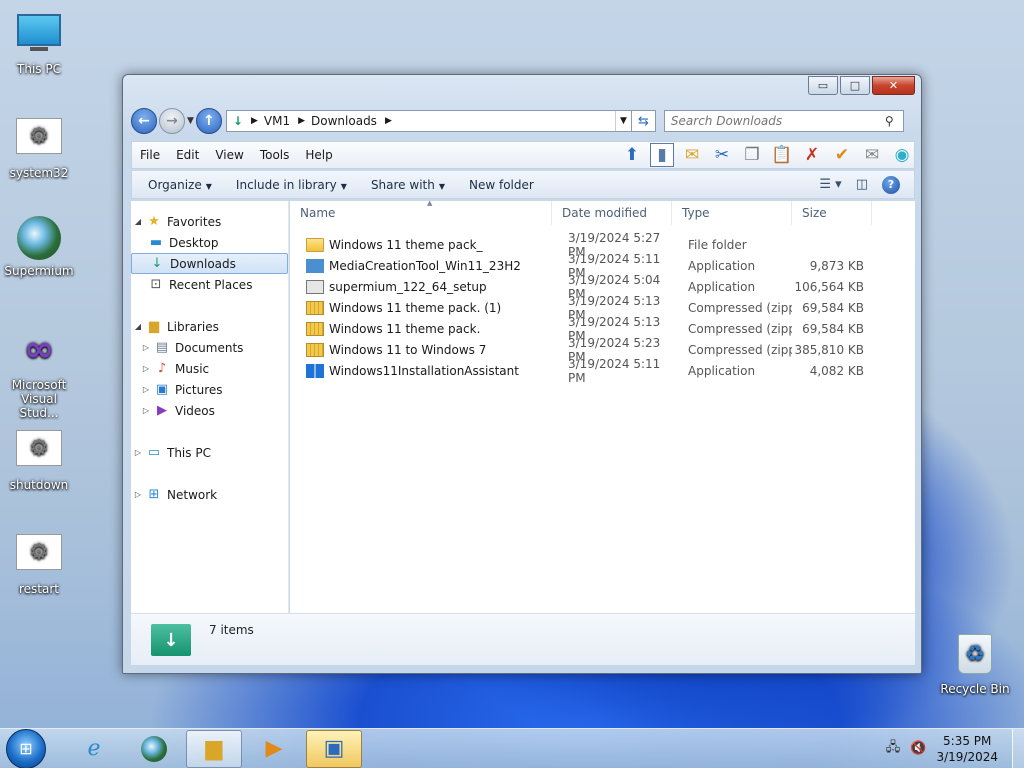  Describe the element at coordinates (833, 328) in the screenshot. I see `file-size: 69,584 KB` at that location.